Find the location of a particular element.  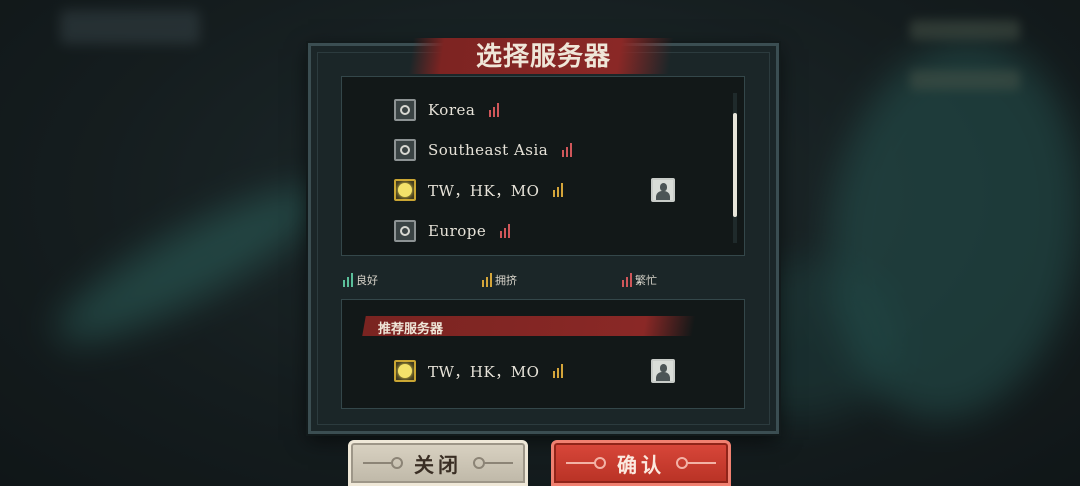

legend-good: 良好 is located at coordinates (360, 280).